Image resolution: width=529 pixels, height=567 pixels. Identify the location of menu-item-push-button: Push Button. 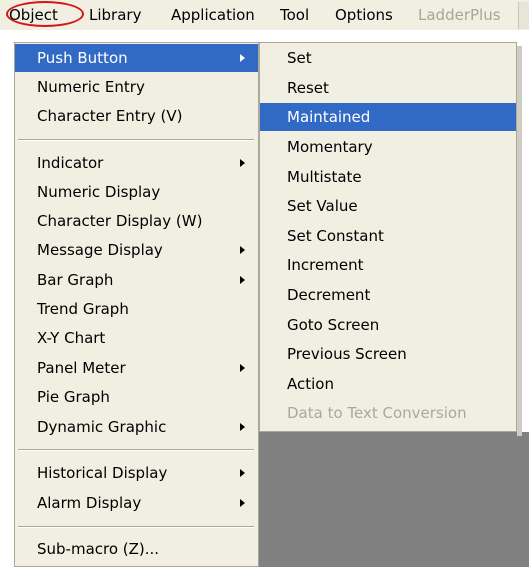
(136, 58).